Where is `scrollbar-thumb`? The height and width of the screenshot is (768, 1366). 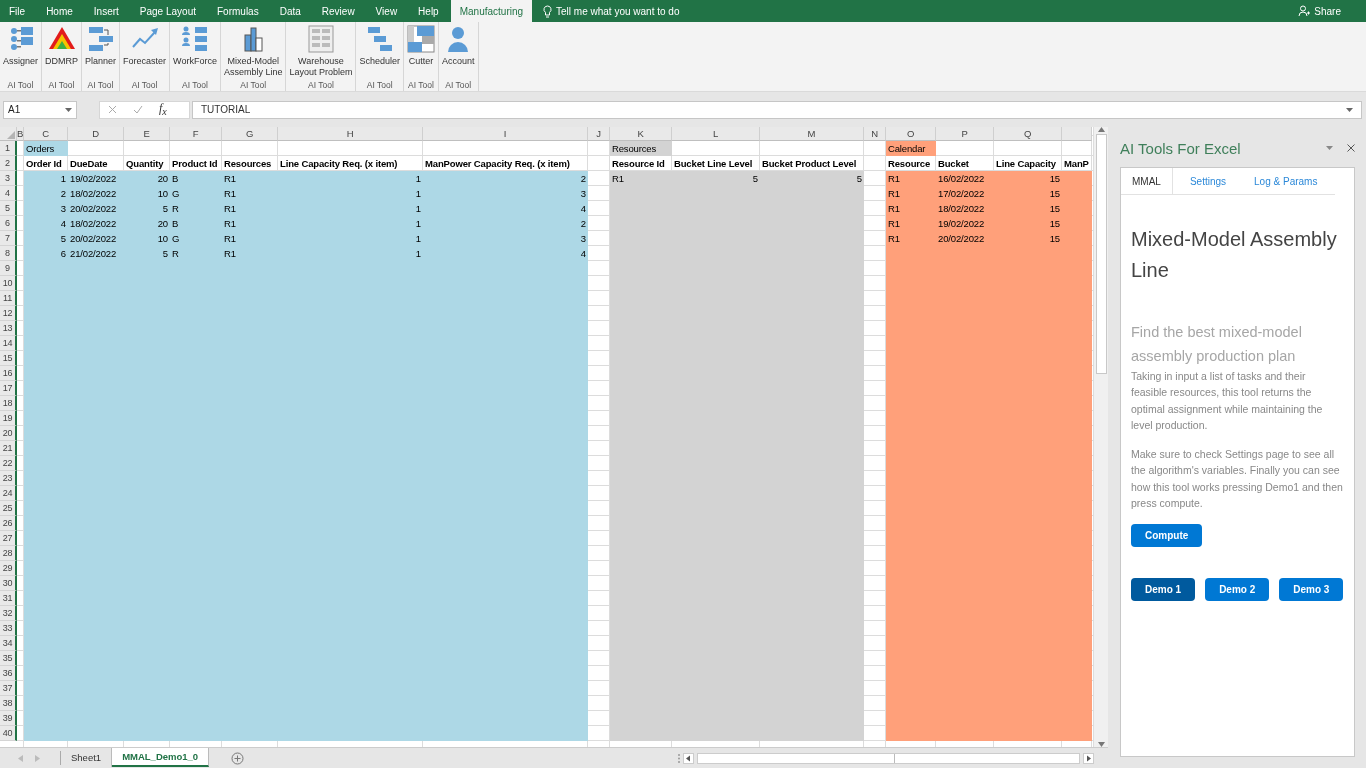 scrollbar-thumb is located at coordinates (1101, 254).